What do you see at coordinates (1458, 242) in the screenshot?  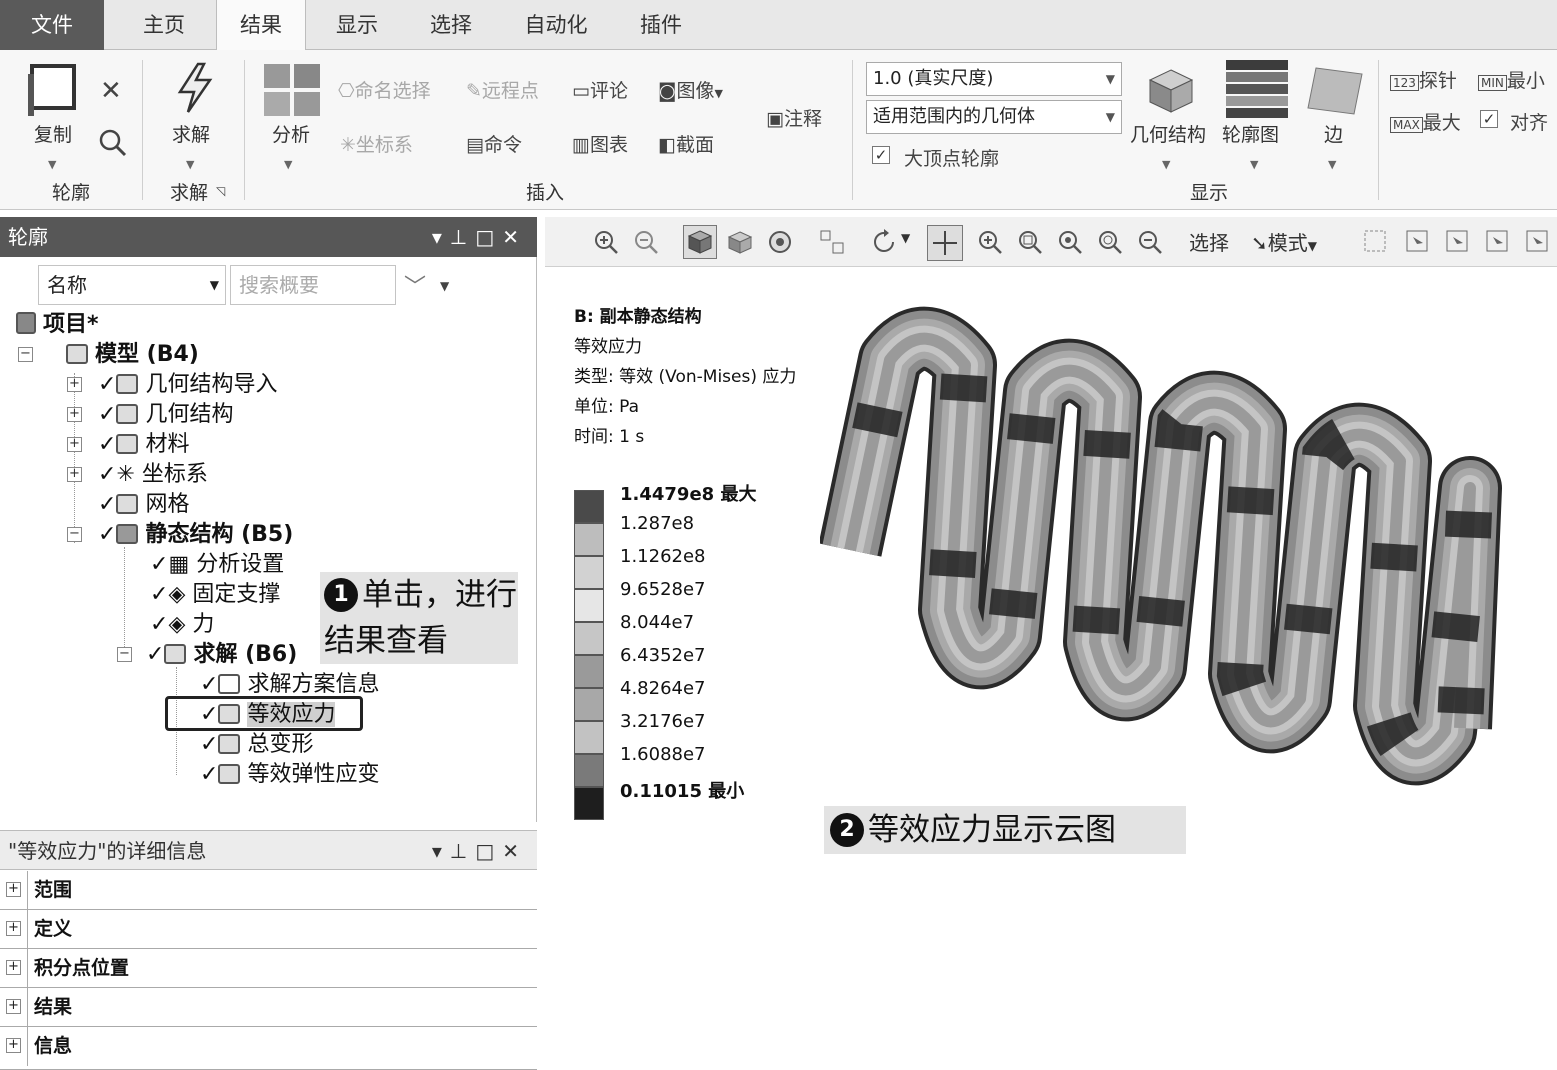 I see `select-face-icon` at bounding box center [1458, 242].